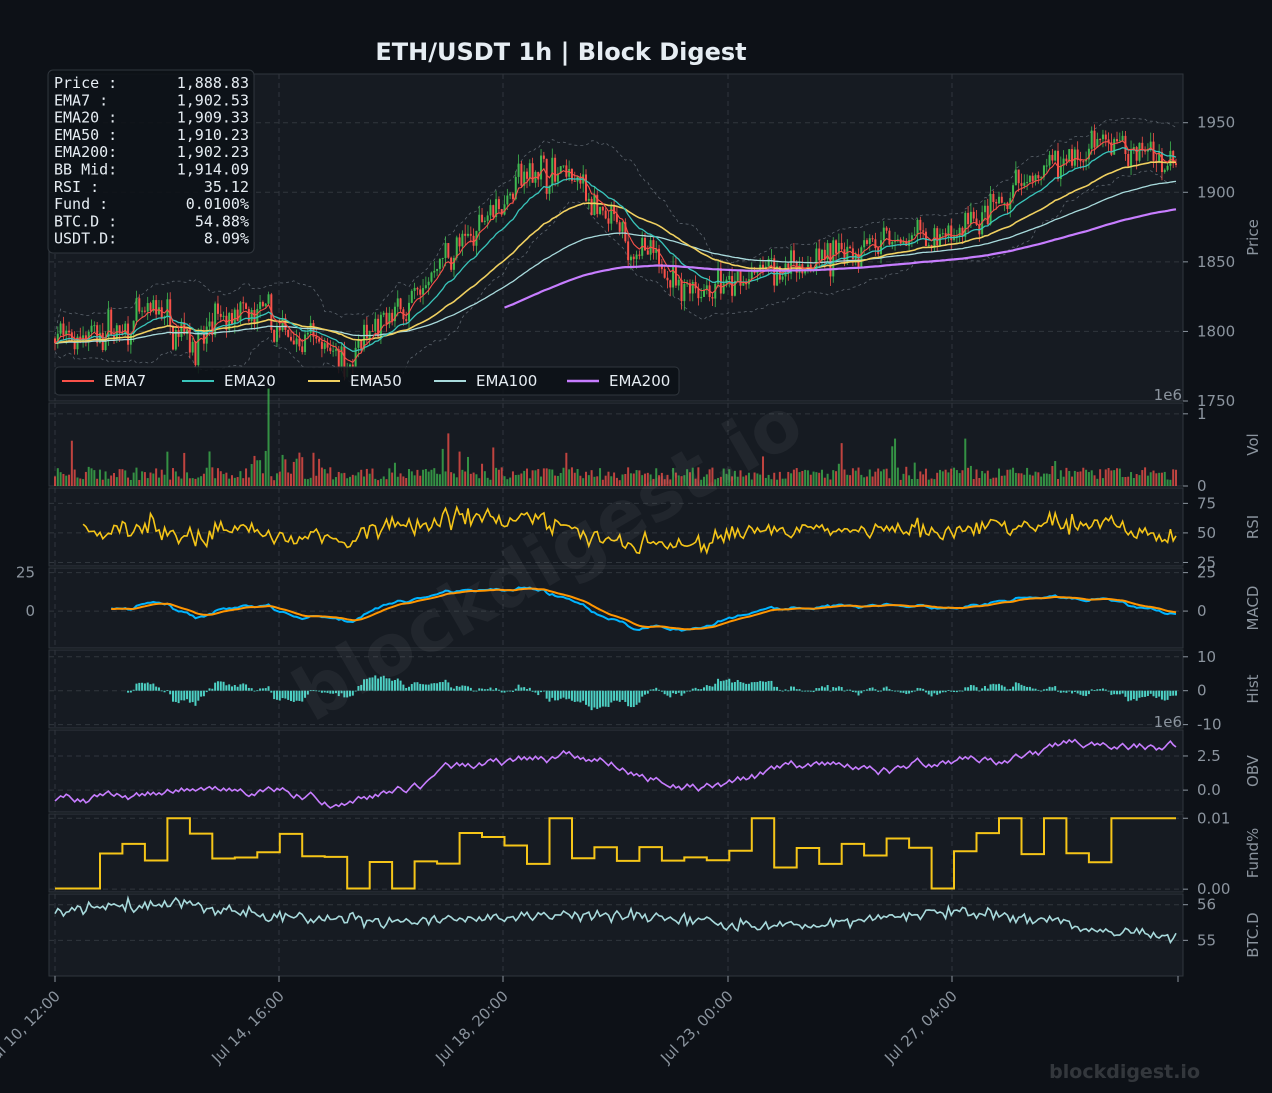 The width and height of the screenshot is (1272, 1093). I want to click on y-tick-label-price: 1900, so click(1216, 192).